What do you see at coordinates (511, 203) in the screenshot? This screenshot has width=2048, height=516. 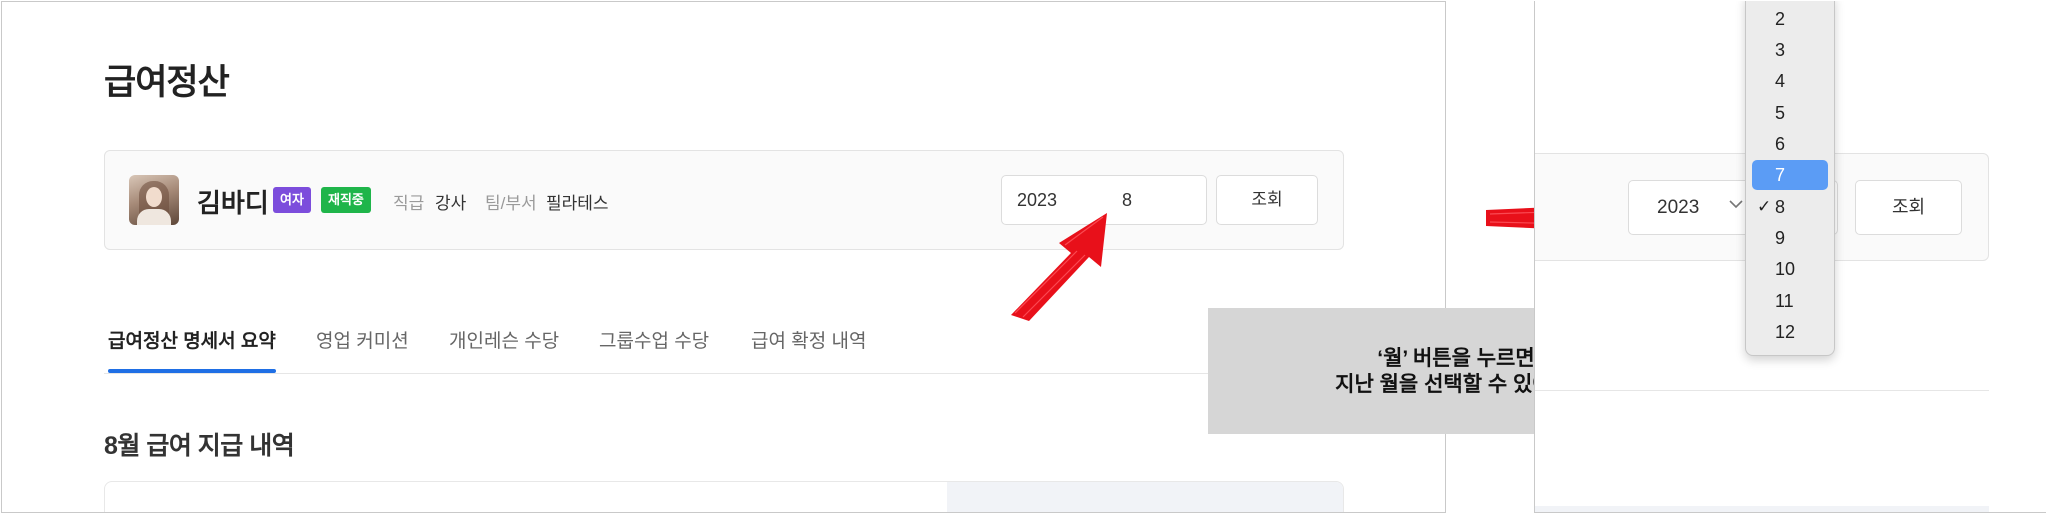 I see `team-label: 팀/부서` at bounding box center [511, 203].